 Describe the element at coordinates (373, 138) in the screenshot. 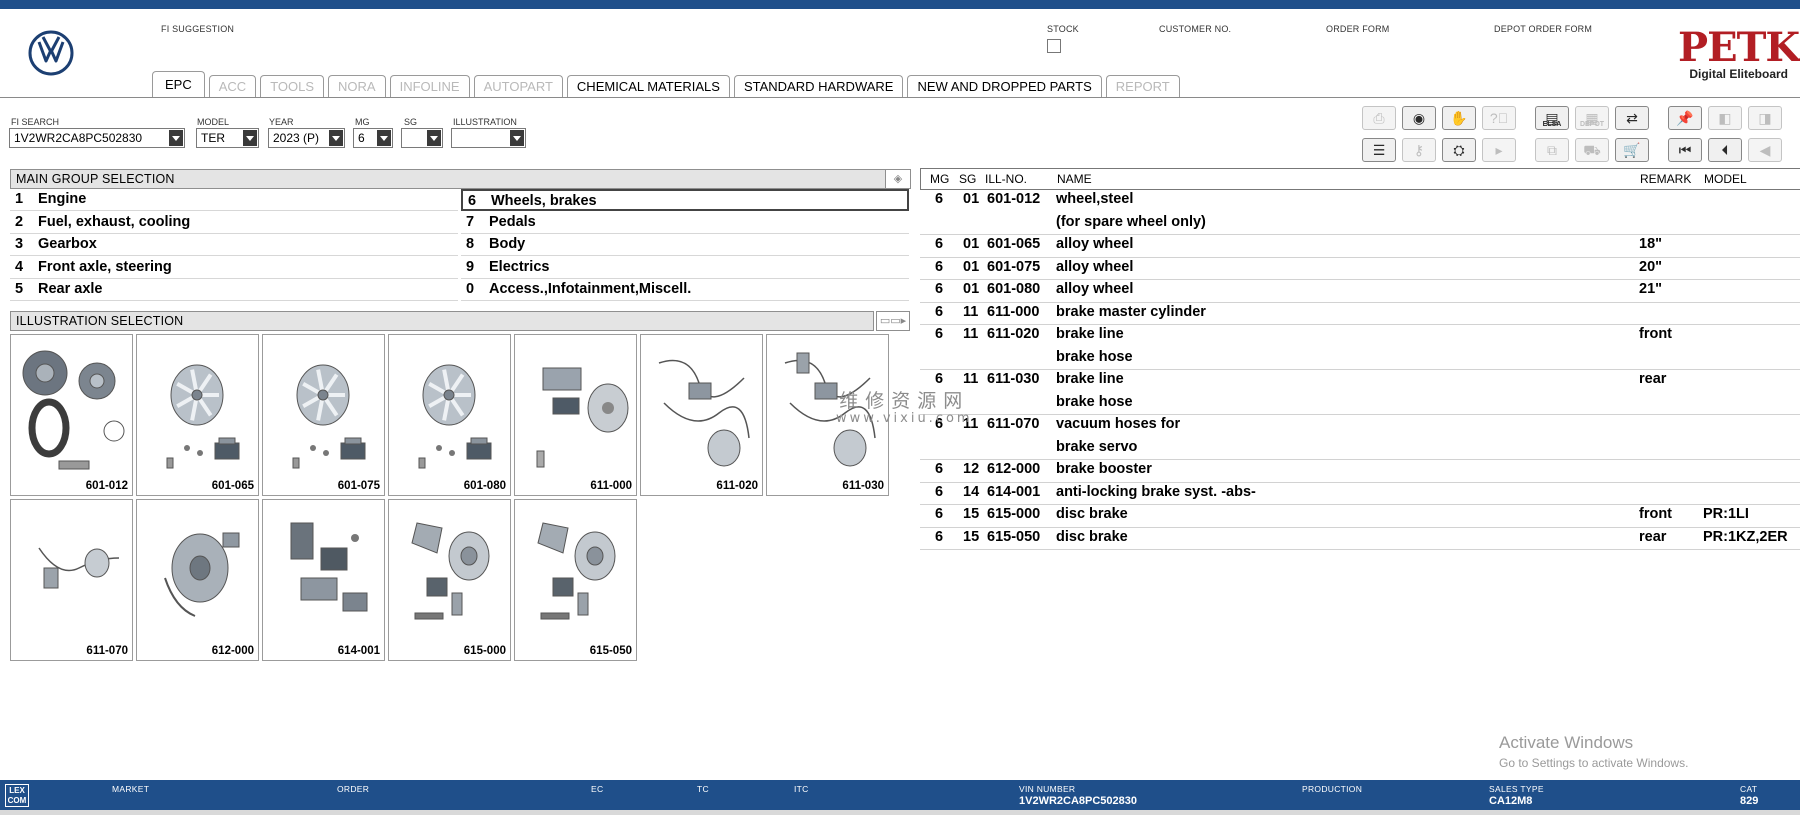

I see `mg-combo: 6` at that location.